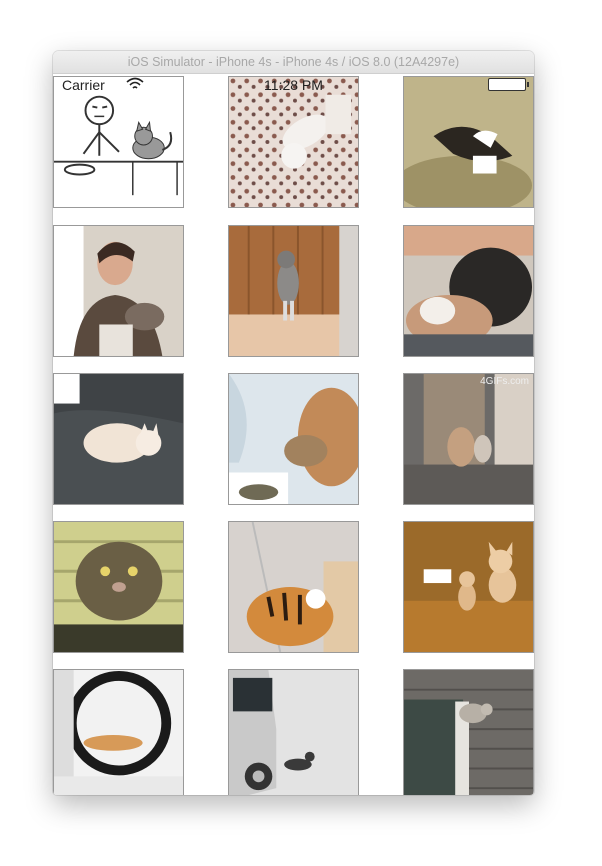 The image size is (602, 866). I want to click on cat-on-floral-blanket, so click(293, 142).